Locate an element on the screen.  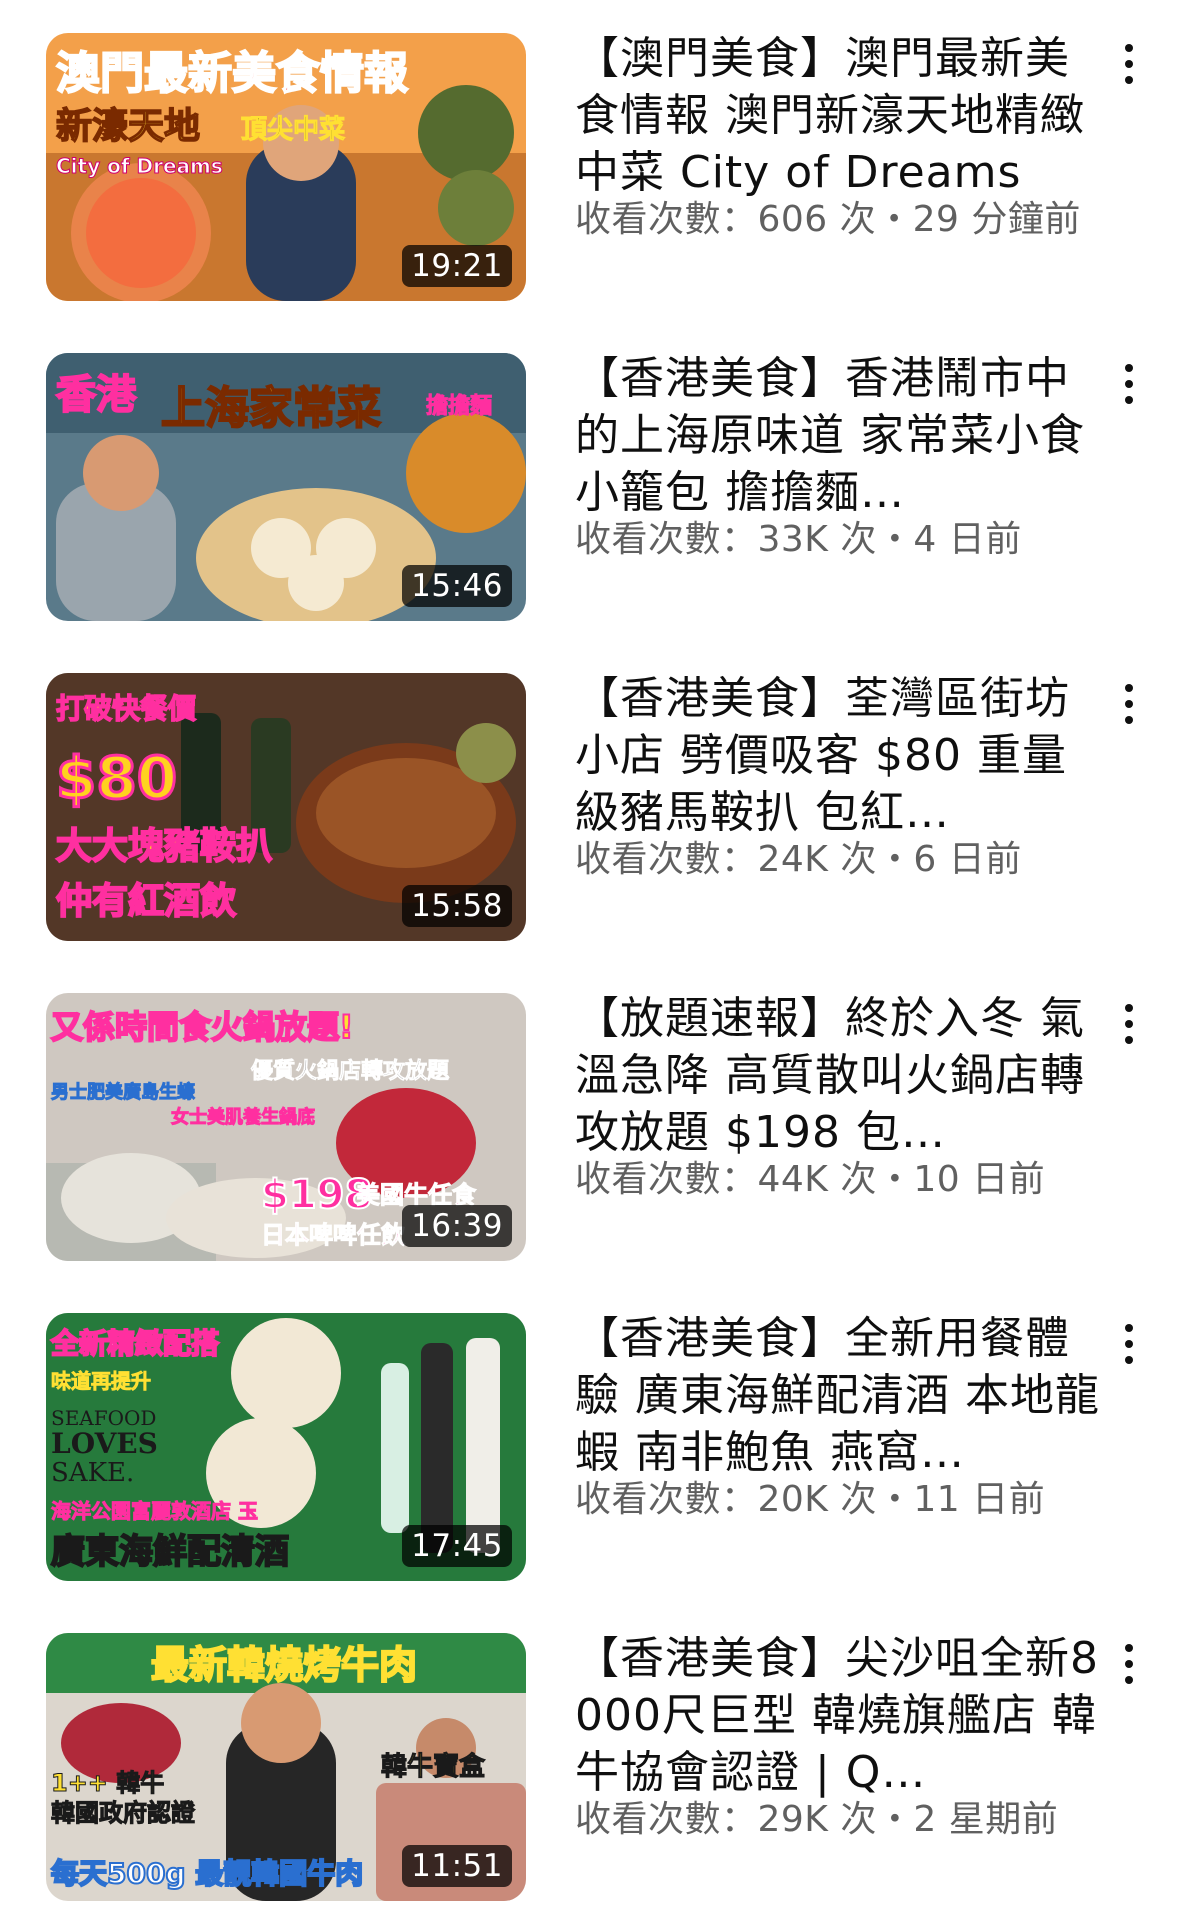
video-thumbnail: 香港 上海家常菜 擔擔麵 15:46 is located at coordinates (286, 487).